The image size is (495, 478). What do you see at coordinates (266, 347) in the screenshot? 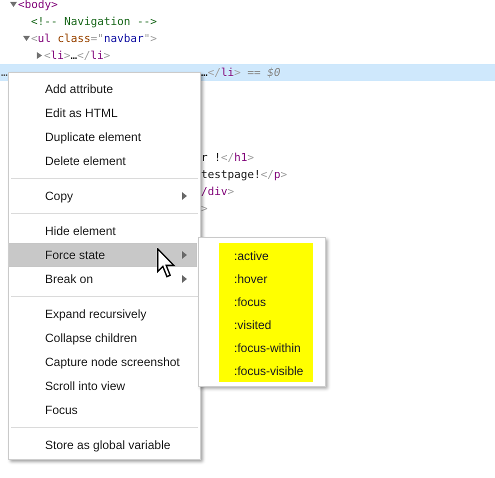
I see `menu-item: :focus-within` at bounding box center [266, 347].